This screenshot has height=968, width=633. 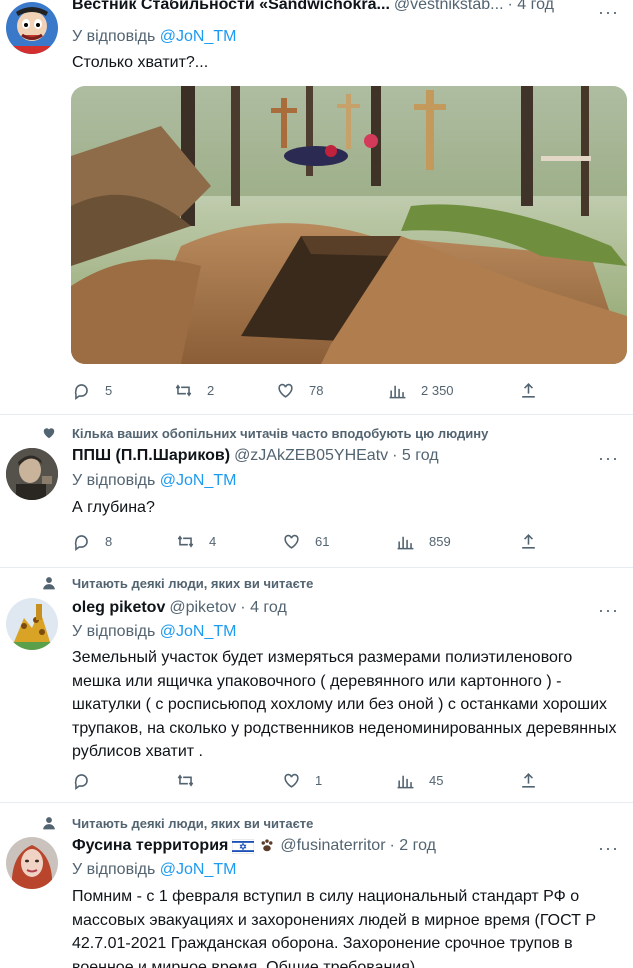 I want to click on author-handle: @fusinaterritor, so click(x=332, y=846).